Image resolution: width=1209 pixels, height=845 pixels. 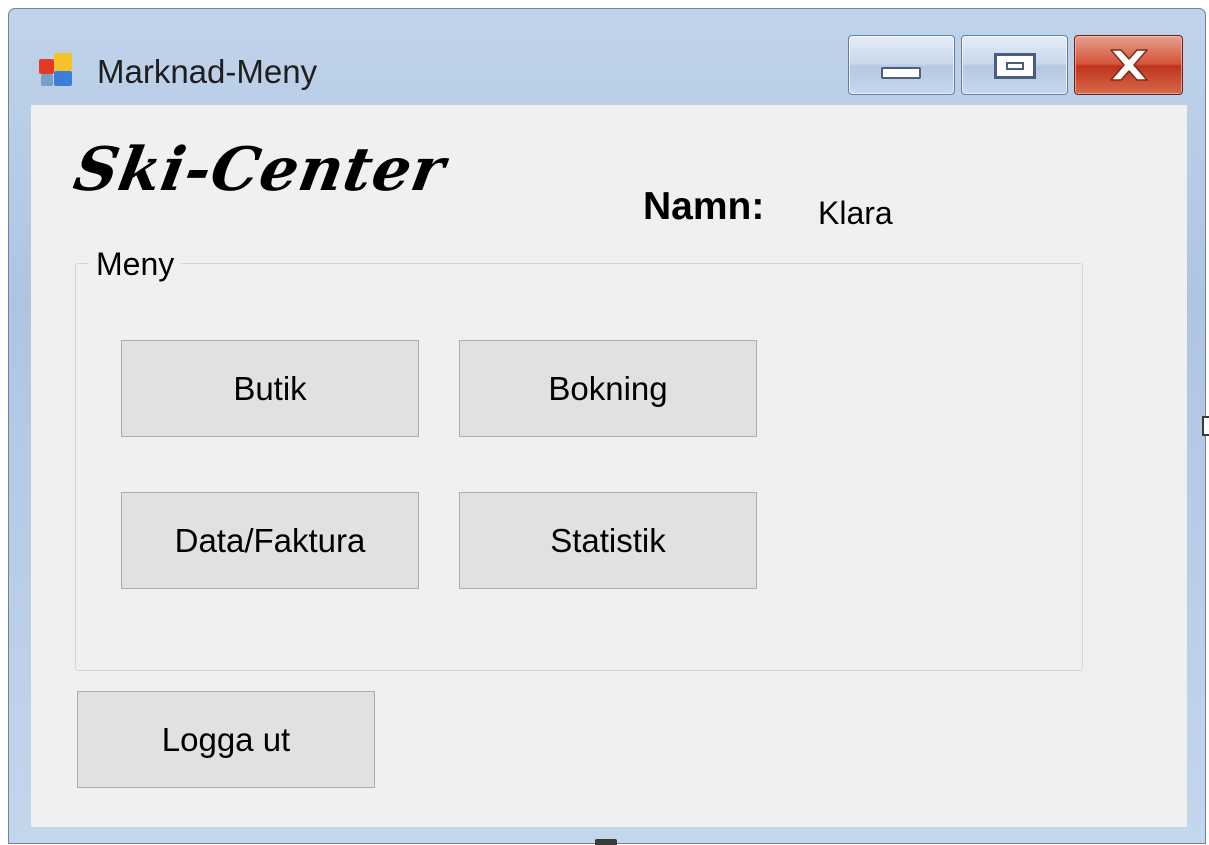 I want to click on maximize-icon, so click(x=1015, y=66).